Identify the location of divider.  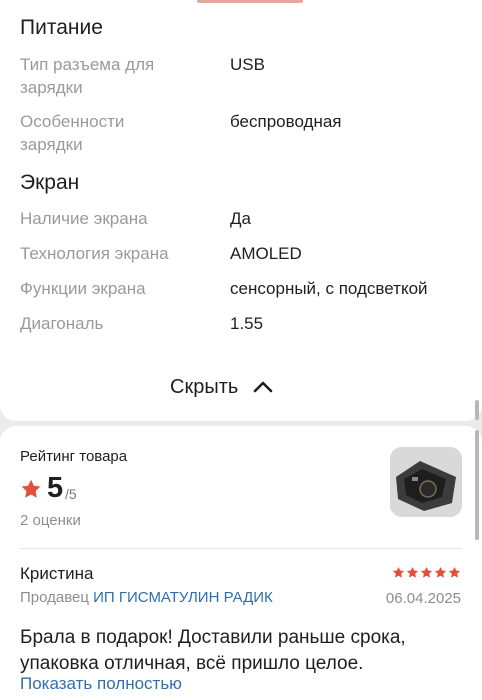
(241, 548).